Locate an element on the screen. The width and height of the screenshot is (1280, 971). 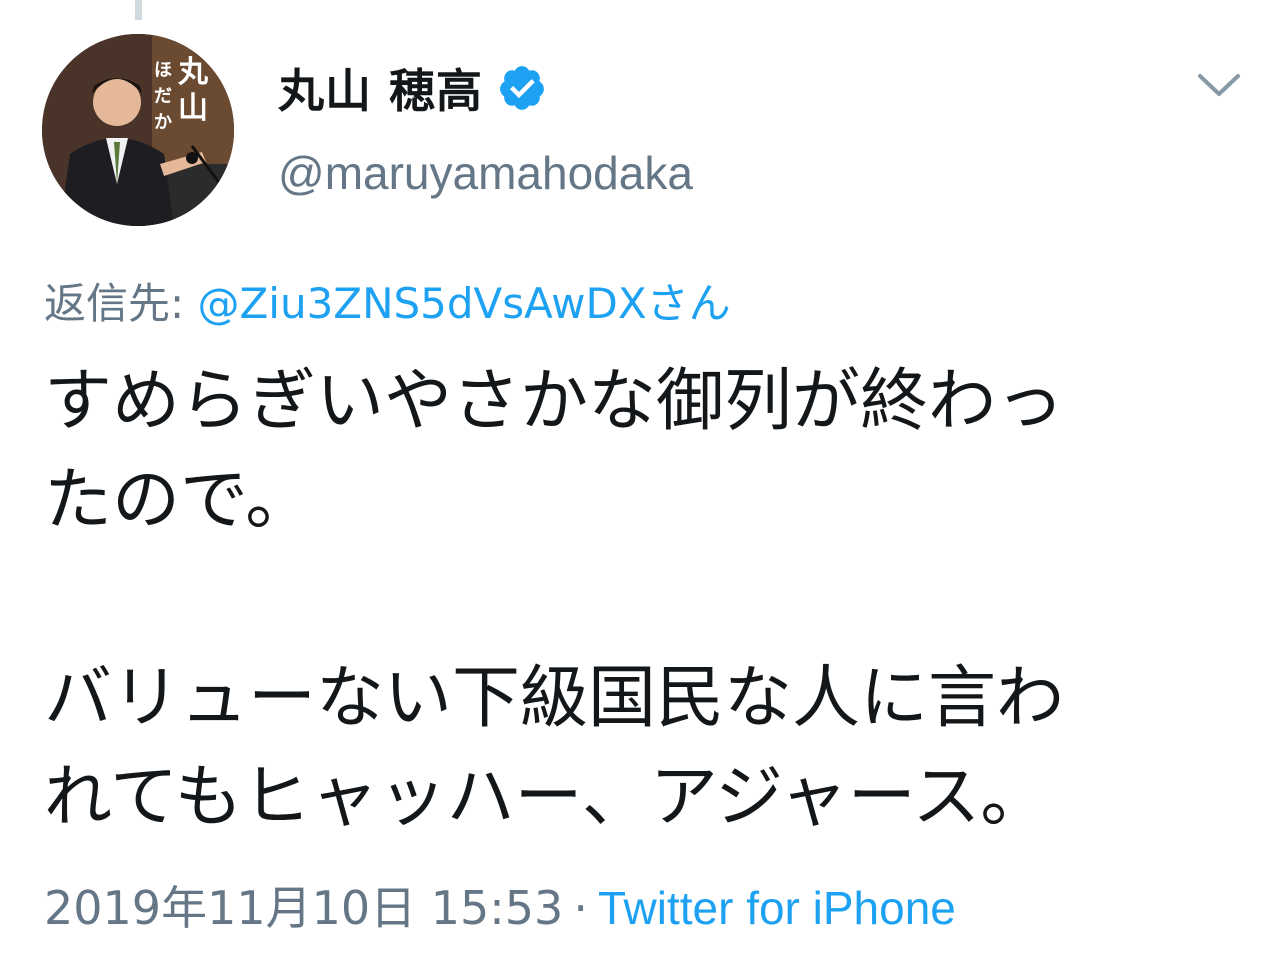
tweet-meta: 2019年11月10日 15:53 · Twitter for iPhone is located at coordinates (500, 905).